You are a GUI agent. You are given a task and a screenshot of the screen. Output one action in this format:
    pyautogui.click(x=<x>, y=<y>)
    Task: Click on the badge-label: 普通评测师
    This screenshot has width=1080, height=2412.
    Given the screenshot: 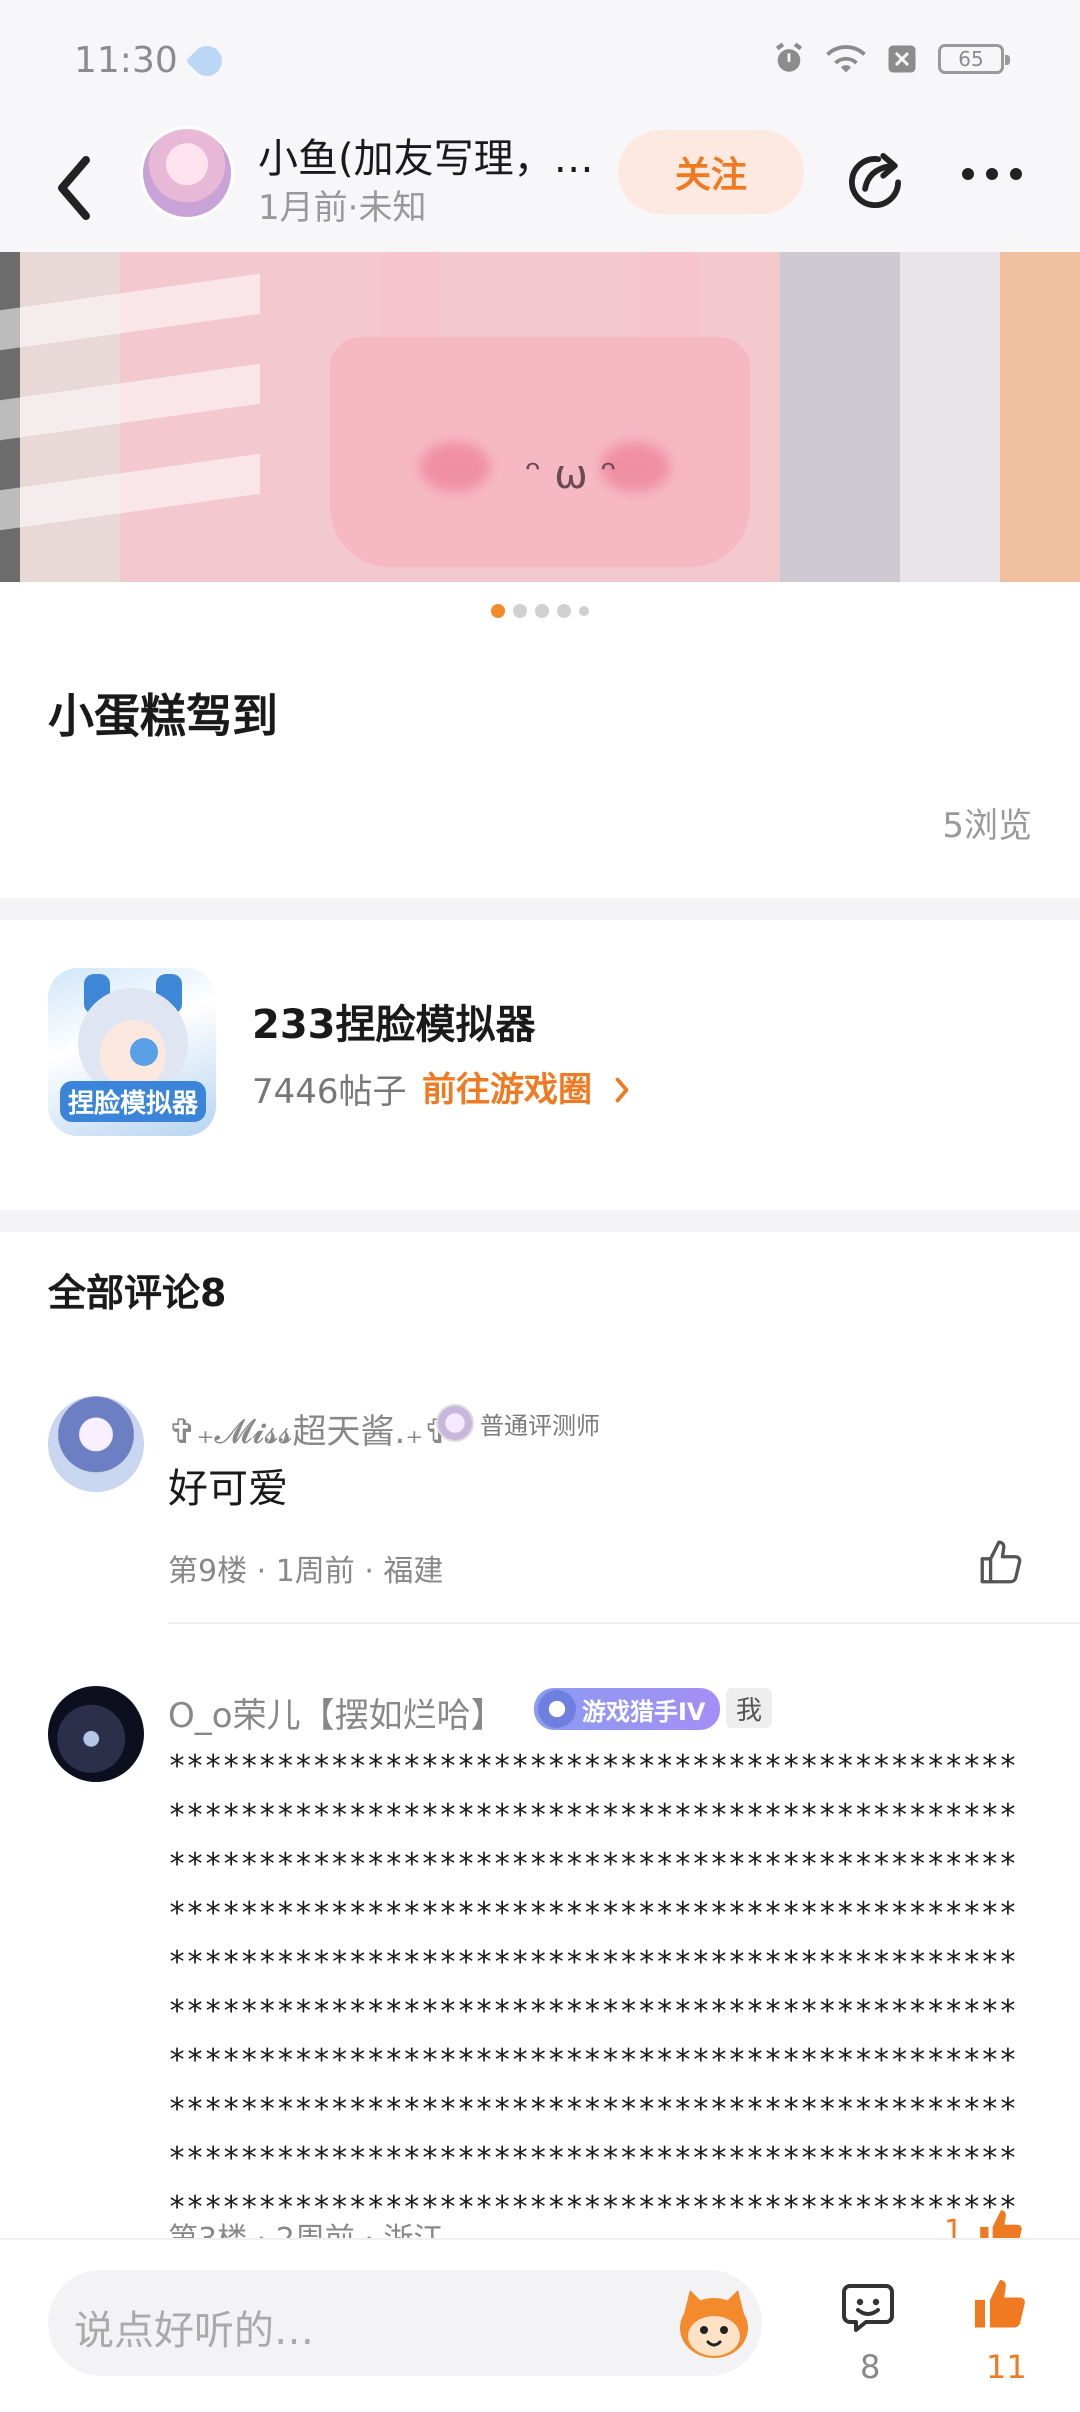 What is the action you would take?
    pyautogui.click(x=540, y=1425)
    